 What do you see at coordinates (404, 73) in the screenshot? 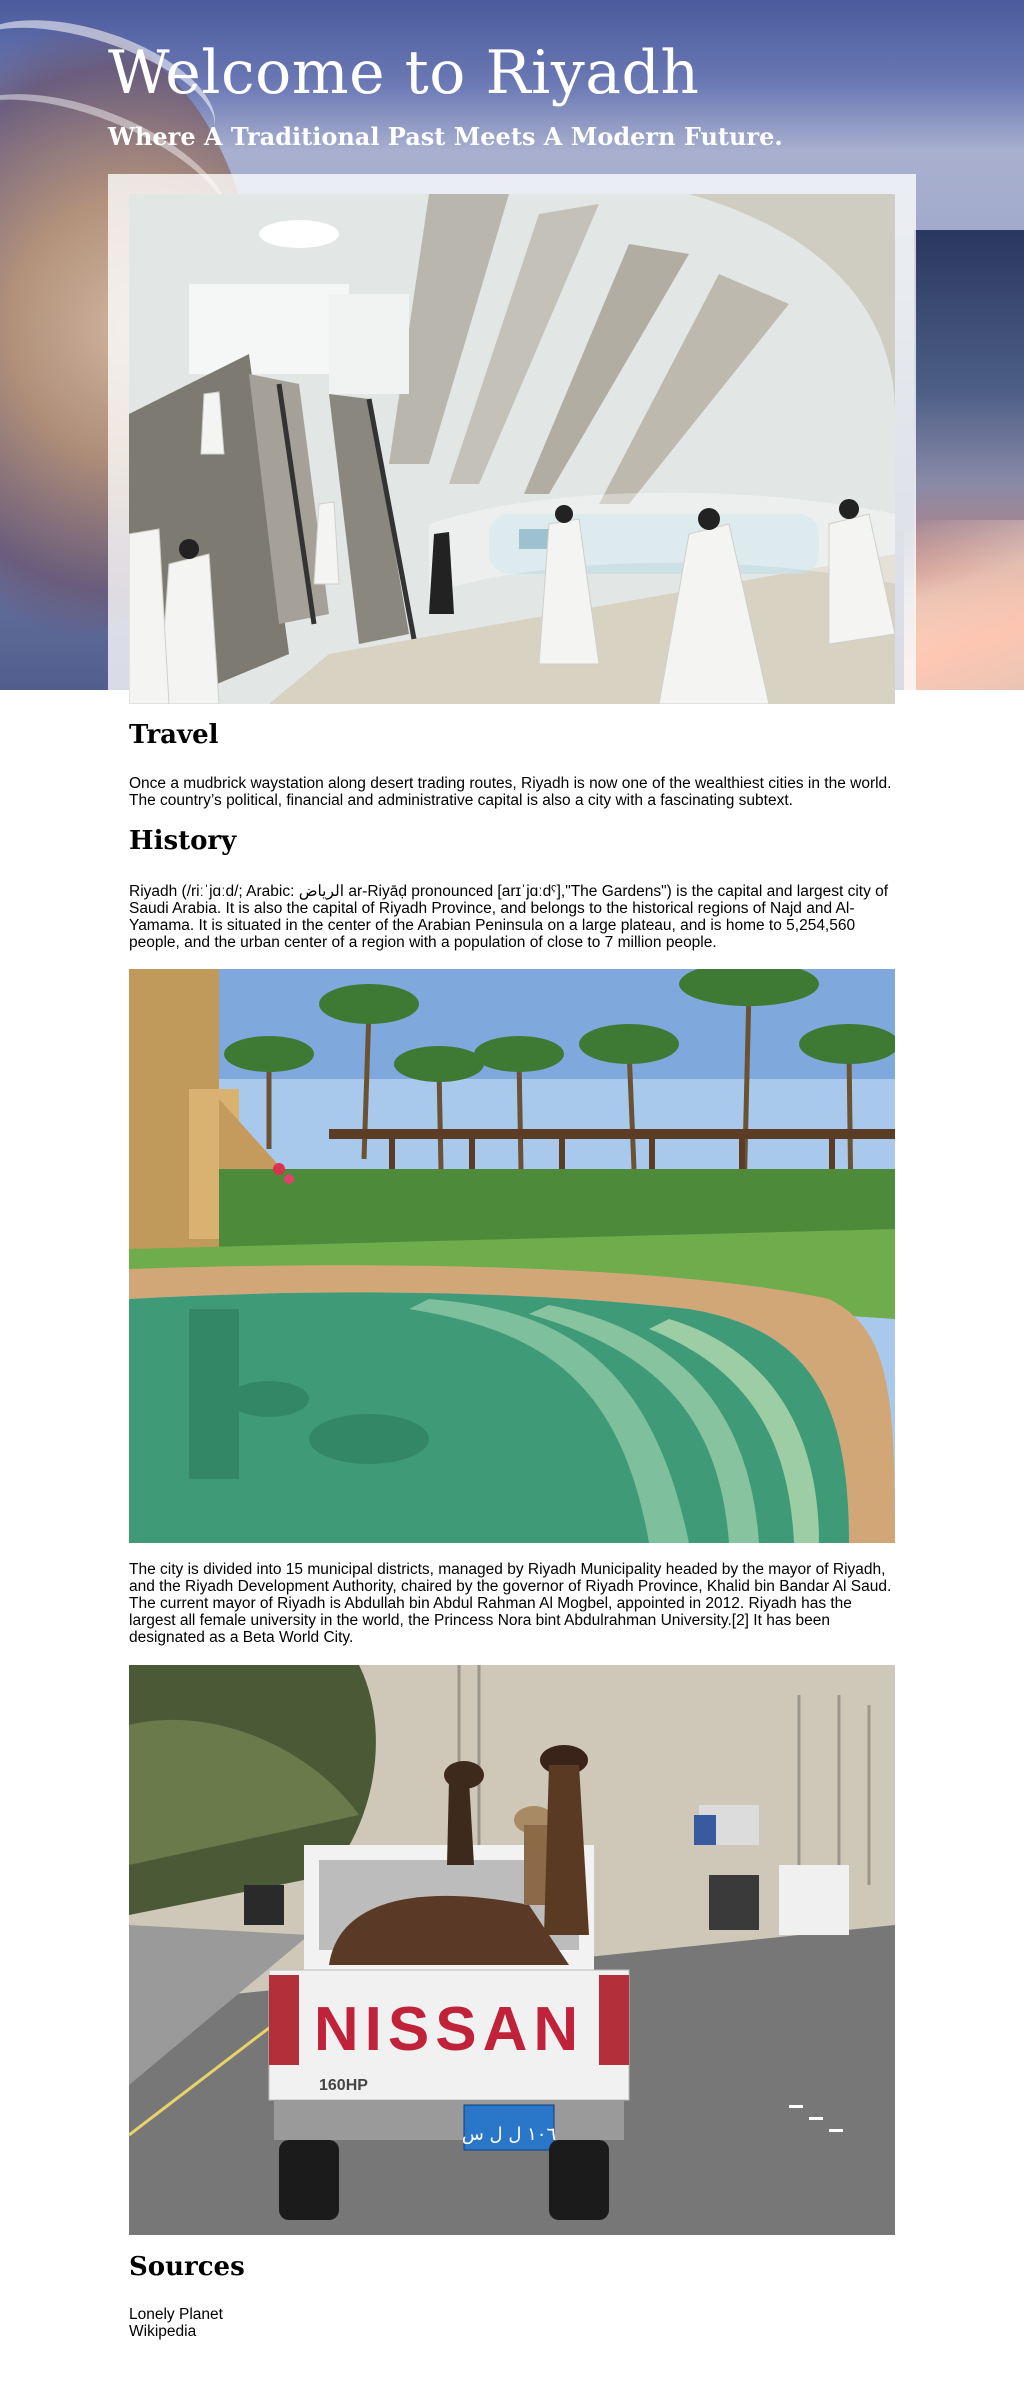
I see `page-title: Welcome to Riyadh` at bounding box center [404, 73].